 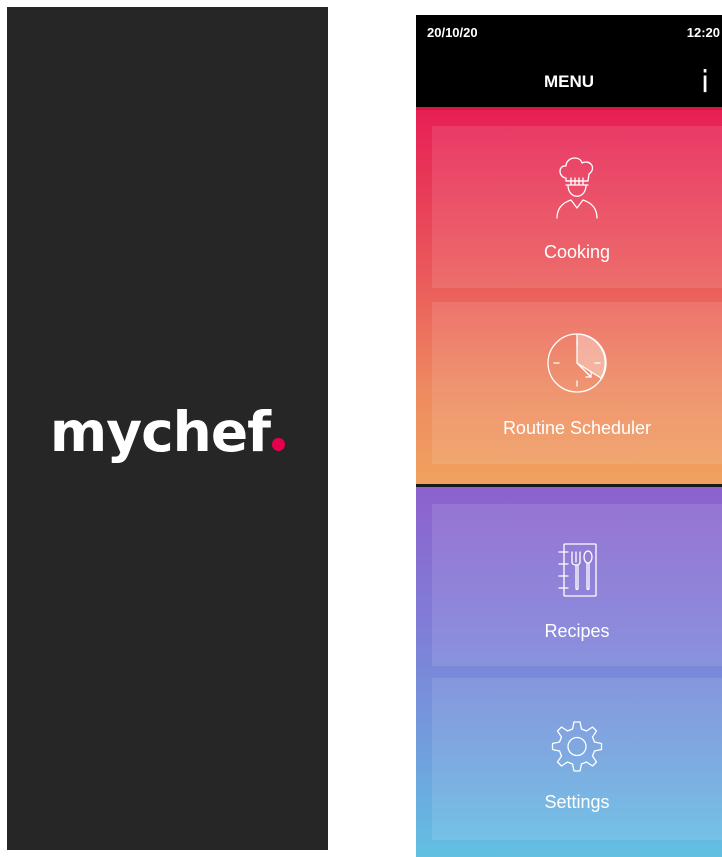 I want to click on menu-label-recipes: Recipes, so click(x=577, y=631).